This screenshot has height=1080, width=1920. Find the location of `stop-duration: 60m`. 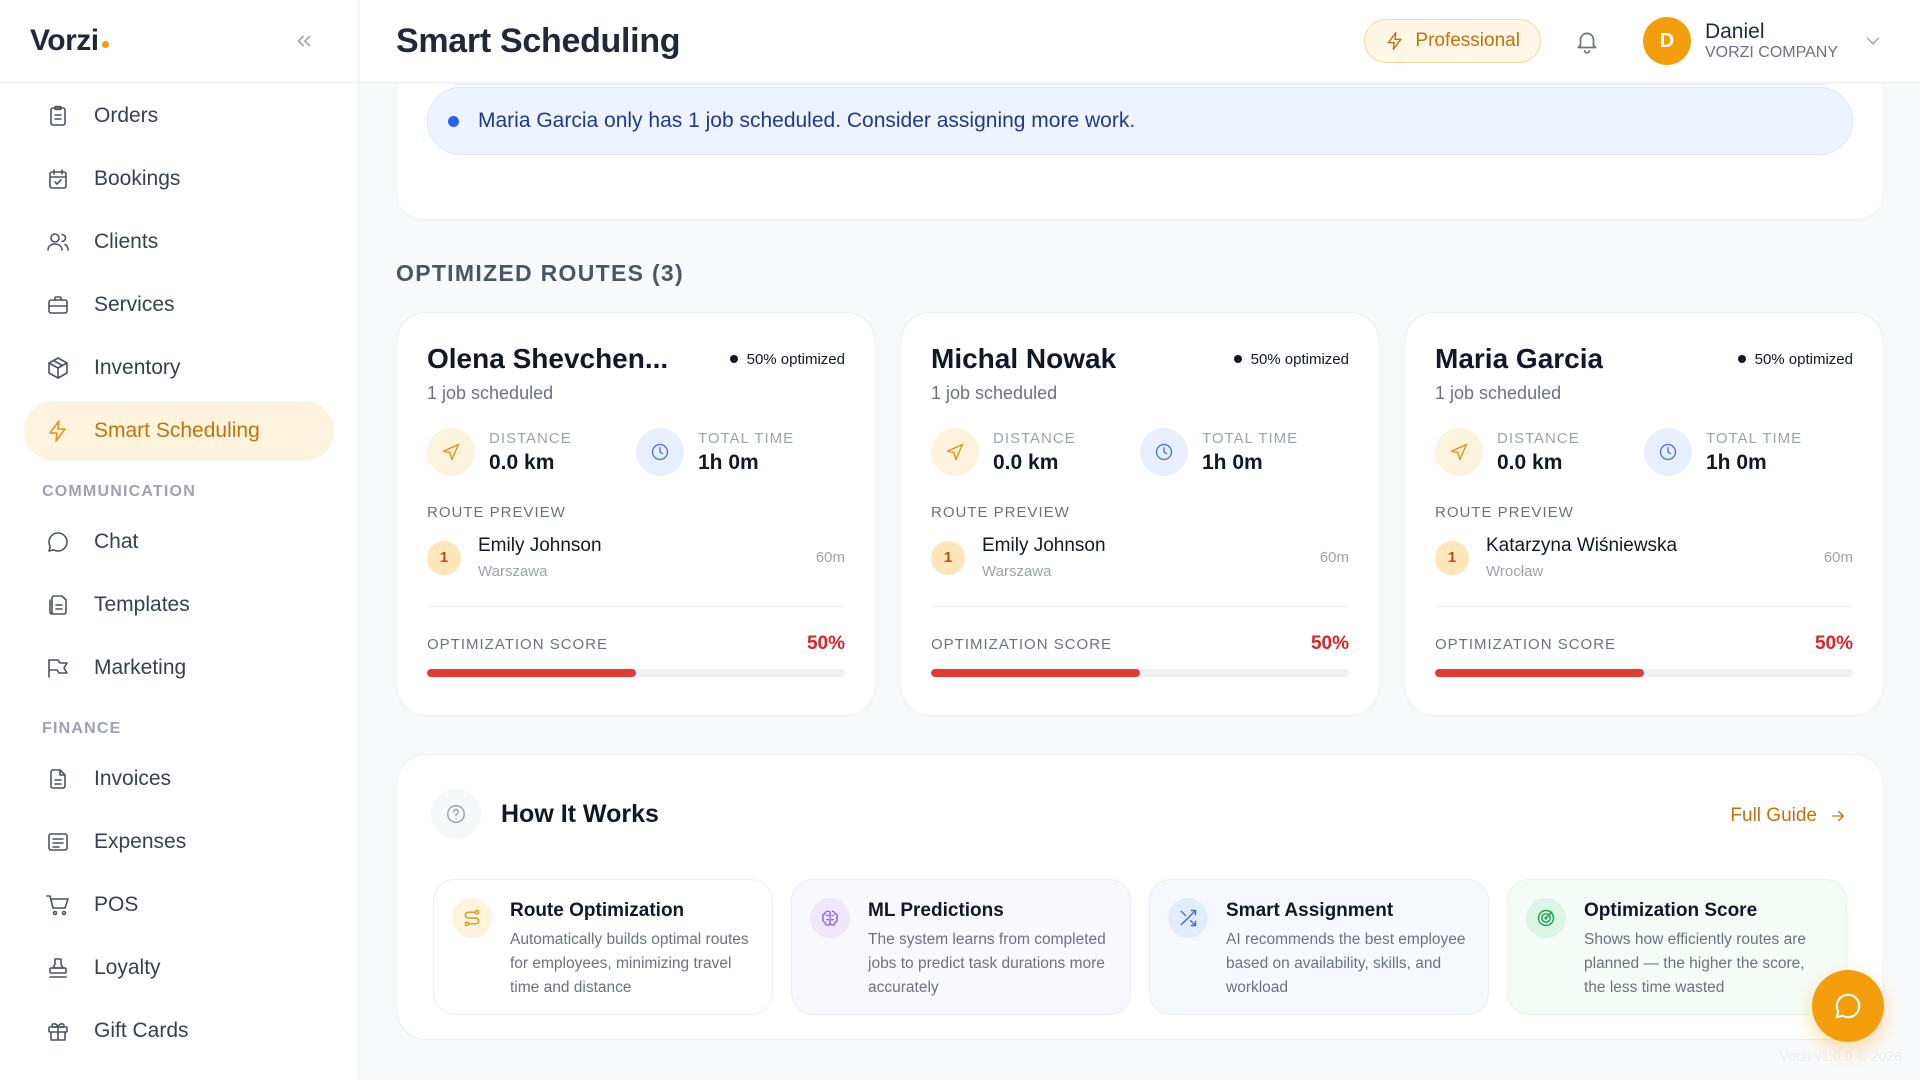

stop-duration: 60m is located at coordinates (1838, 557).